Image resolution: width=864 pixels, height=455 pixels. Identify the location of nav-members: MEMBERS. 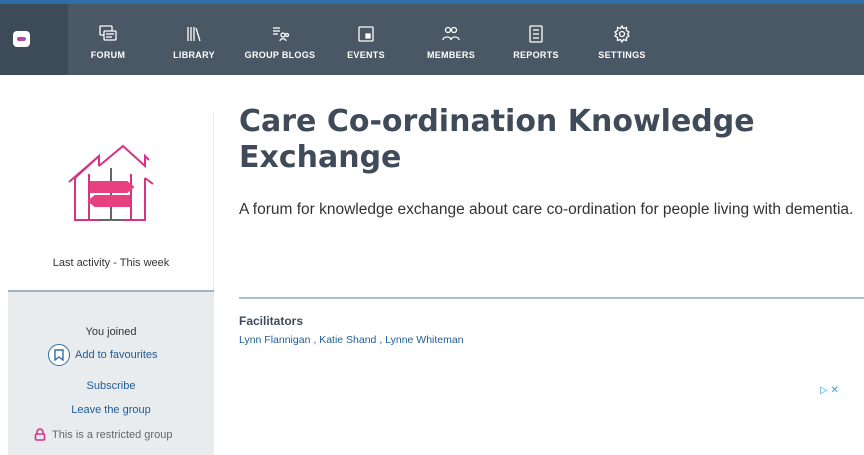
(451, 39).